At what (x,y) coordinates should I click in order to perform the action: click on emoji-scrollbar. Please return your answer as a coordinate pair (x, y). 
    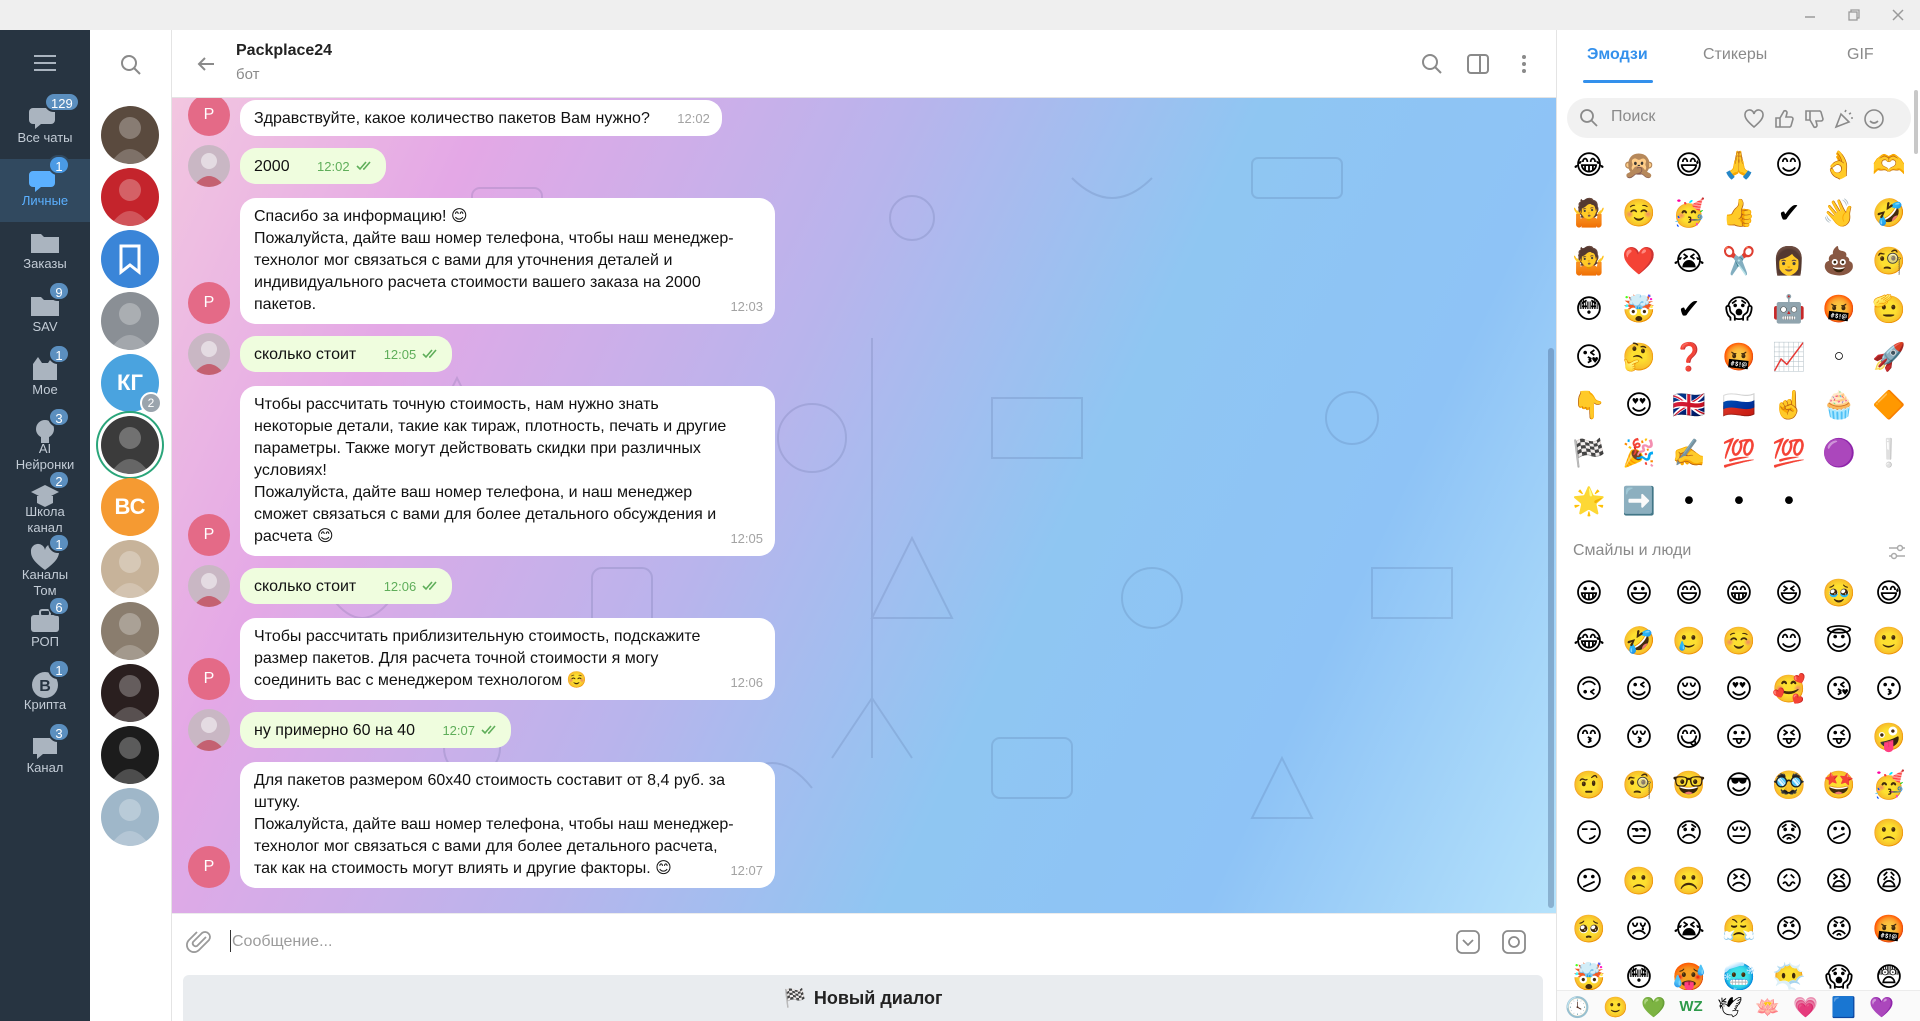
    Looking at the image, I should click on (1916, 122).